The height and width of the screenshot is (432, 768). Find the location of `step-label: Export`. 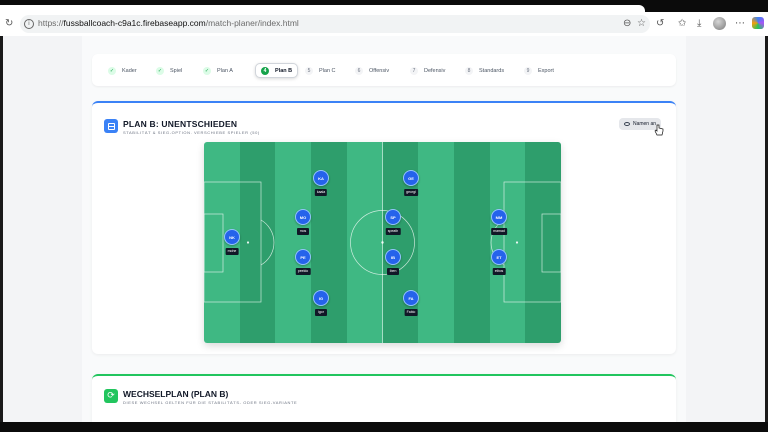

step-label: Export is located at coordinates (546, 70).